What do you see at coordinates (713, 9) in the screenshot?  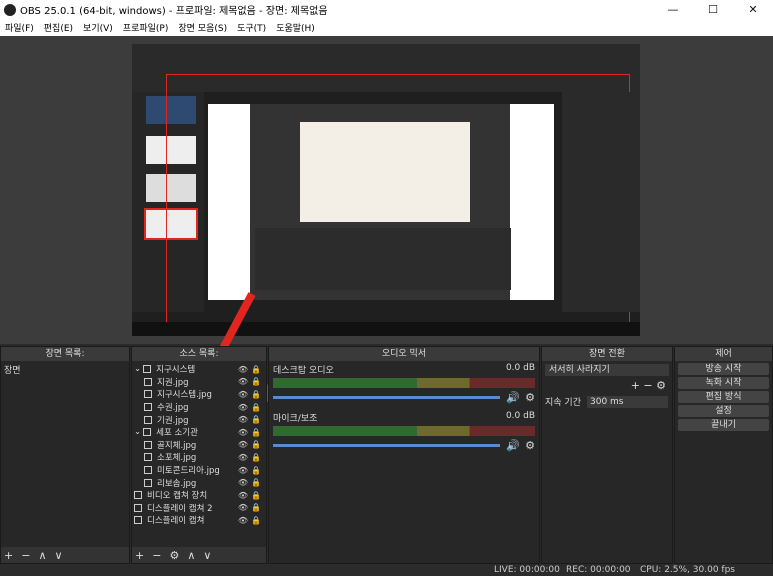 I see `maximize-button: ☐` at bounding box center [713, 9].